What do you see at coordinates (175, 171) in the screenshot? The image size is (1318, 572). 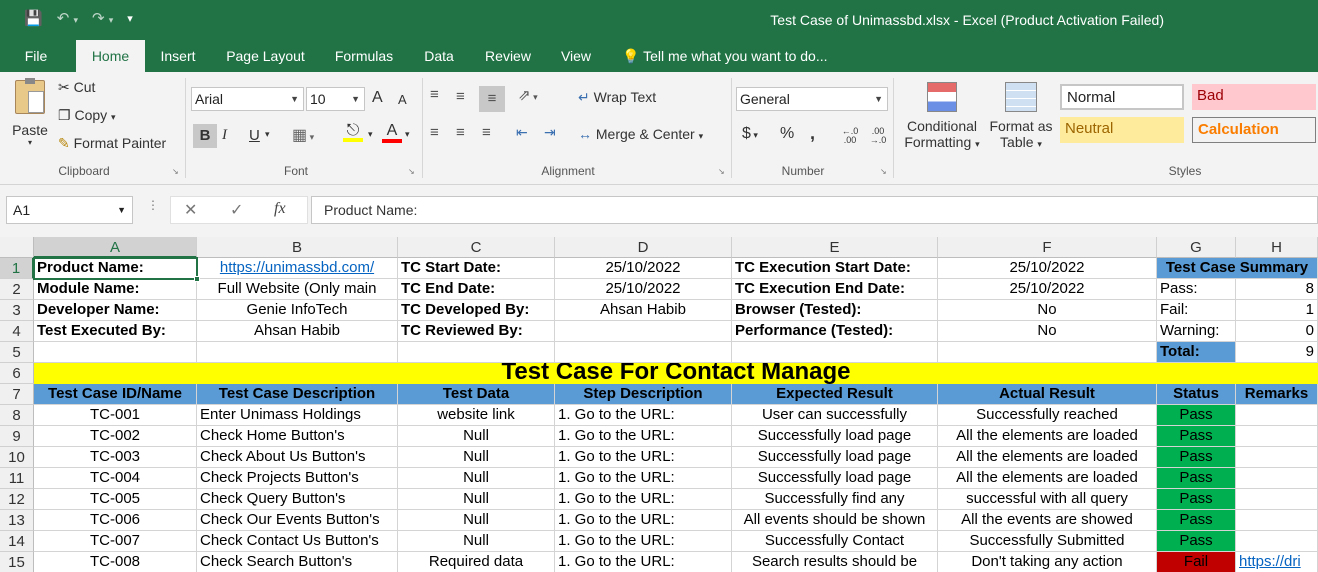 I see `clipboard-launcher-icon: ↘` at bounding box center [175, 171].